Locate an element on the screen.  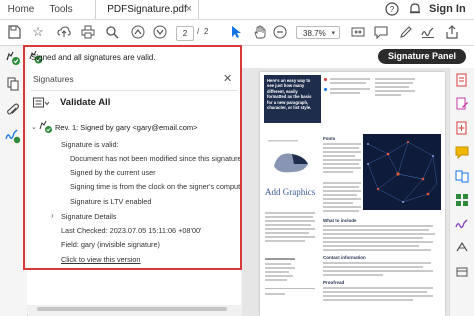
doc-heading-include: What to include is located at coordinates (340, 220).